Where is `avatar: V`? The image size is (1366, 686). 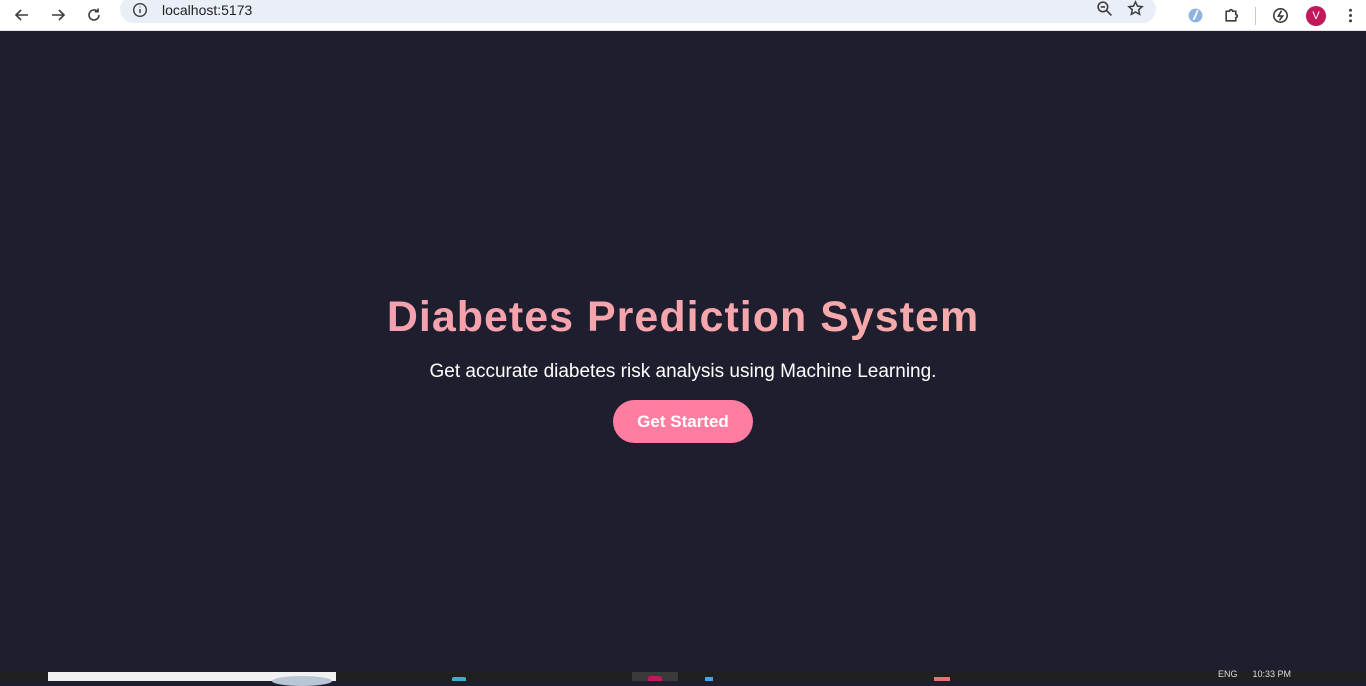 avatar: V is located at coordinates (1316, 15).